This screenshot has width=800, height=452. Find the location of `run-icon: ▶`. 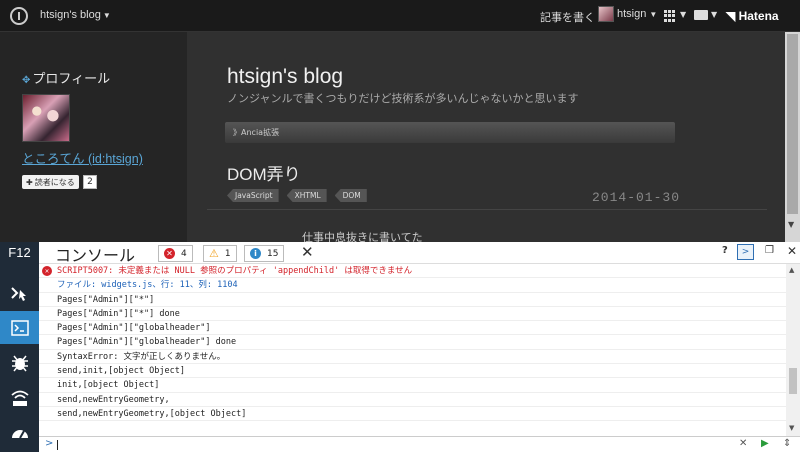

run-icon: ▶ is located at coordinates (765, 443).